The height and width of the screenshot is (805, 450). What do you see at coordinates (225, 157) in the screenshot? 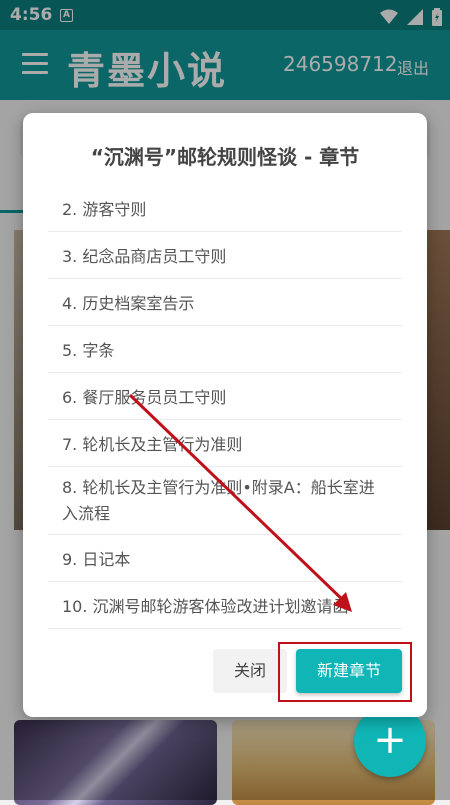
I see `dialog-title: “沉渊号”邮轮规则怪谈 - 章节` at bounding box center [225, 157].